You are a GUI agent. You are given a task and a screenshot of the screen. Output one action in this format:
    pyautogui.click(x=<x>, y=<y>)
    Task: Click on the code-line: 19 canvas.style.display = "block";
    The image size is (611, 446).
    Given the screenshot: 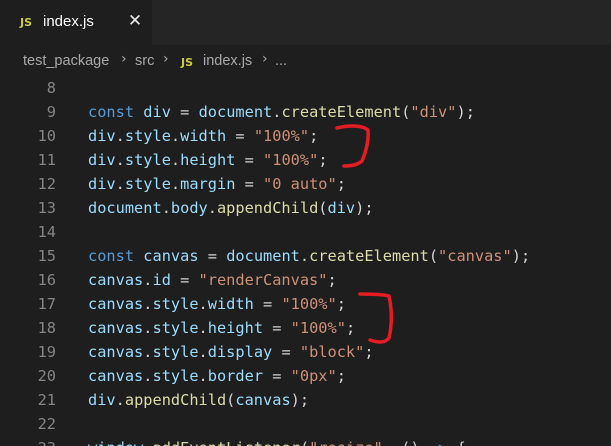 What is the action you would take?
    pyautogui.click(x=305, y=352)
    